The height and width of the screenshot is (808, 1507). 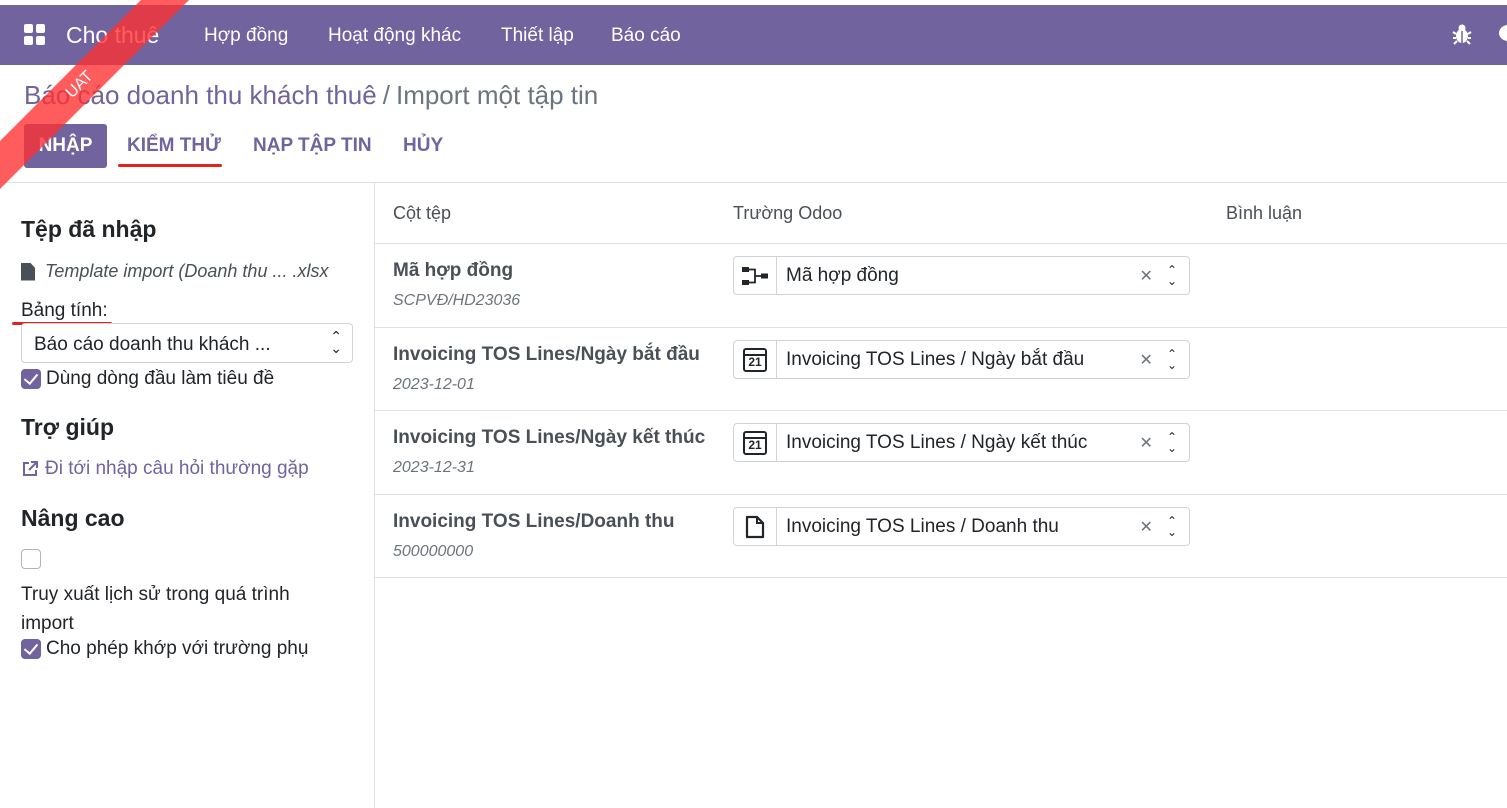 What do you see at coordinates (31, 379) in the screenshot?
I see `use-first-row-checkbox` at bounding box center [31, 379].